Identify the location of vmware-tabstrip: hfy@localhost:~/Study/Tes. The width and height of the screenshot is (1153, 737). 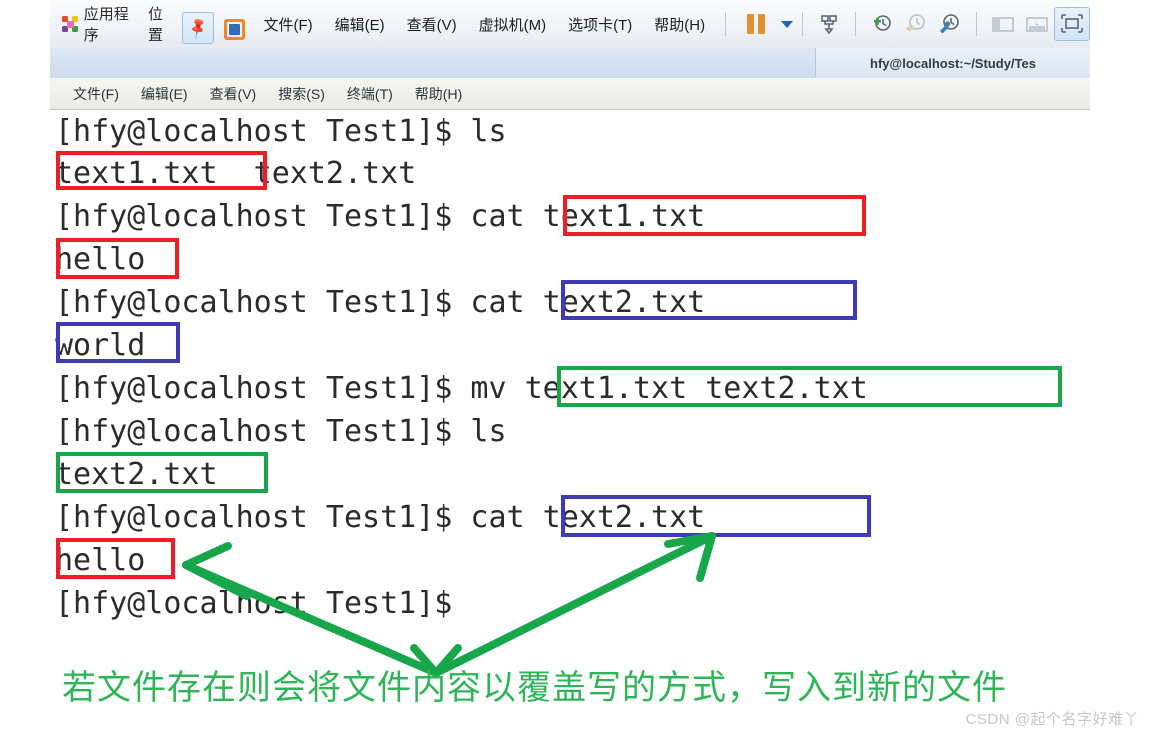
(570, 63).